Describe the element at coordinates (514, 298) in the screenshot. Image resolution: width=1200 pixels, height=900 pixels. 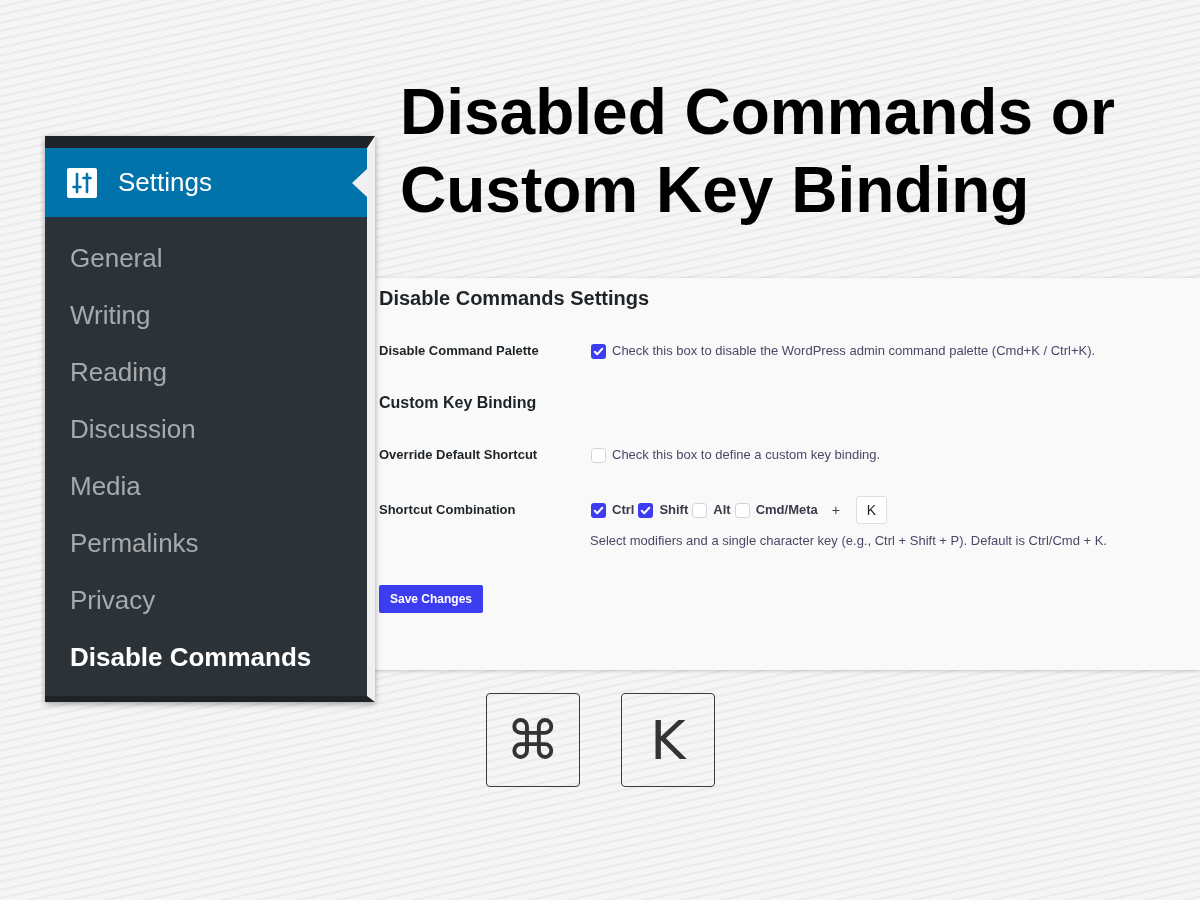
I see `panel-title: Disable Commands Settings` at that location.